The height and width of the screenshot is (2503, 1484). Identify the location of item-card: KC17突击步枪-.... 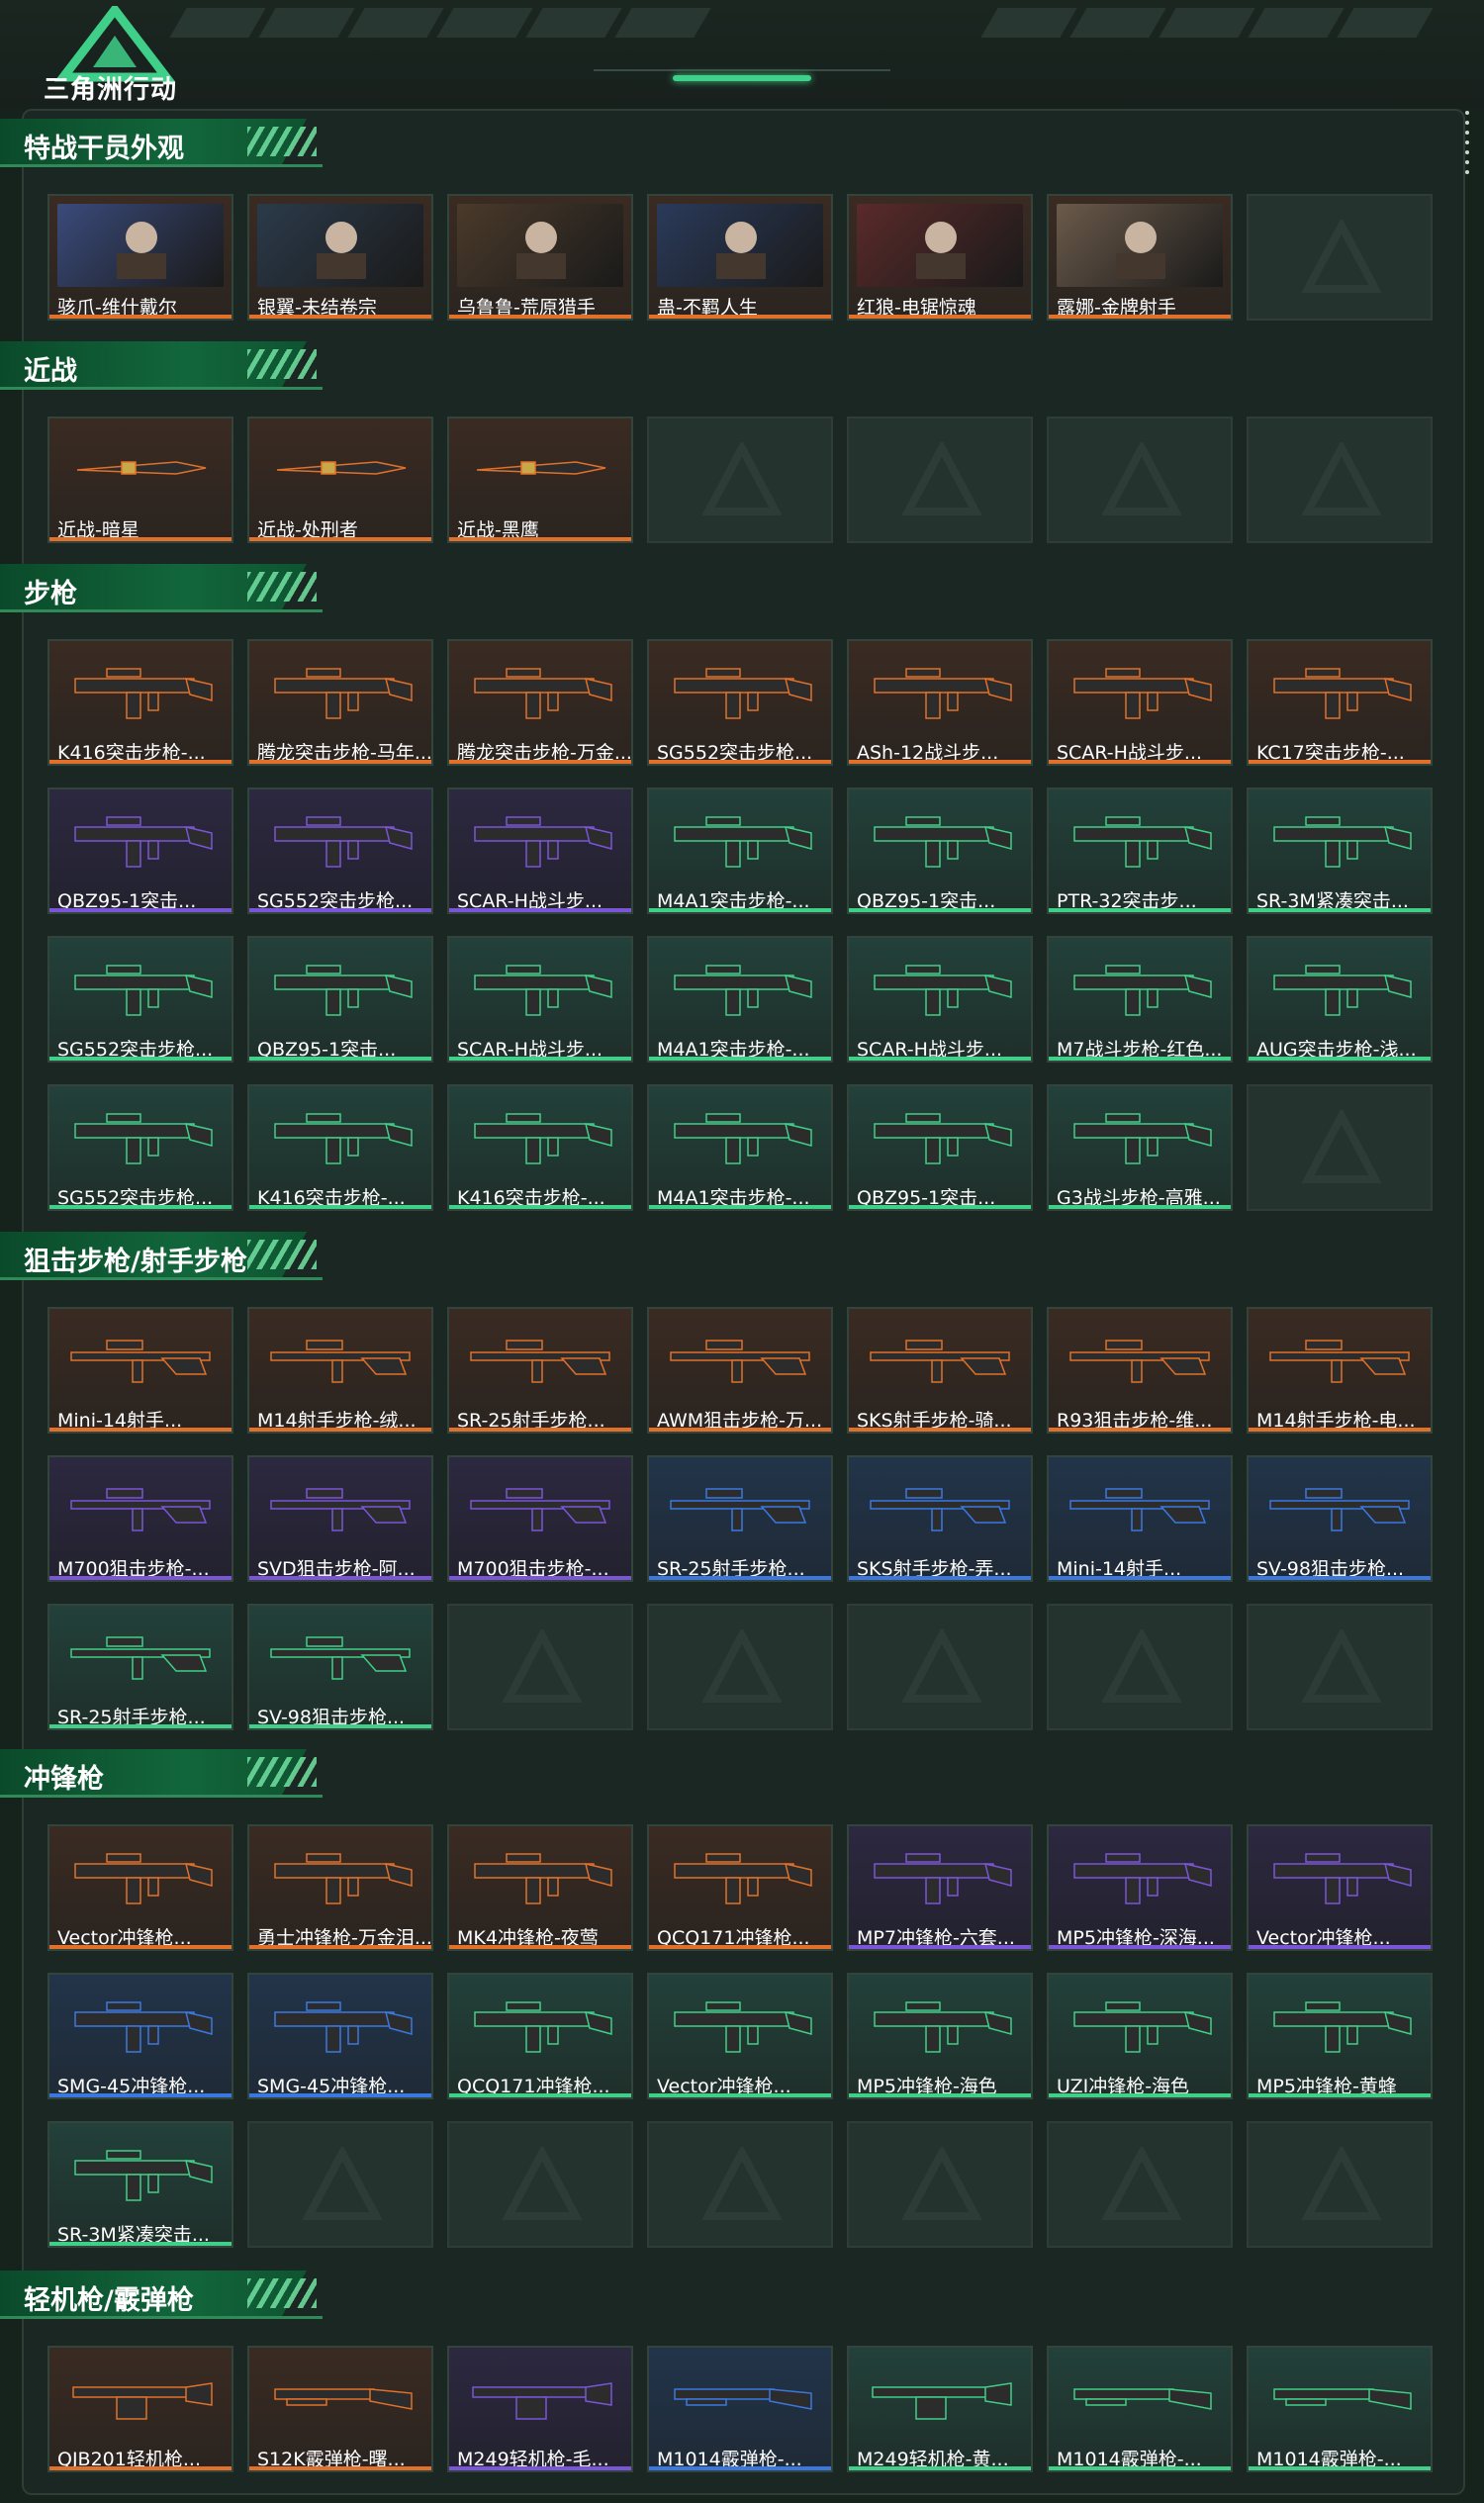
(1340, 702).